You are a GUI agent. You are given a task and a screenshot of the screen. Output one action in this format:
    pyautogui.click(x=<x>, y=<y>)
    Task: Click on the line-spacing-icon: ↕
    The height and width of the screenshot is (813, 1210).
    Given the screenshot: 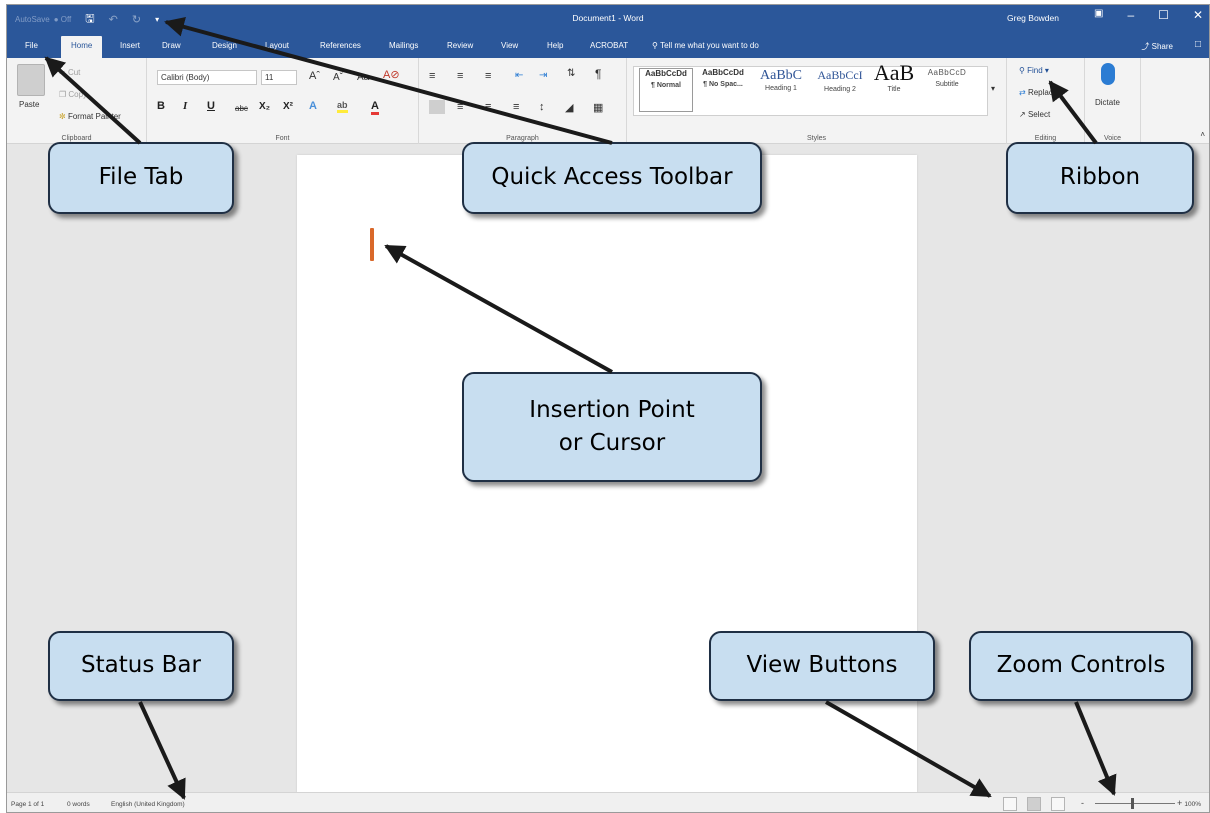 What is the action you would take?
    pyautogui.click(x=542, y=107)
    